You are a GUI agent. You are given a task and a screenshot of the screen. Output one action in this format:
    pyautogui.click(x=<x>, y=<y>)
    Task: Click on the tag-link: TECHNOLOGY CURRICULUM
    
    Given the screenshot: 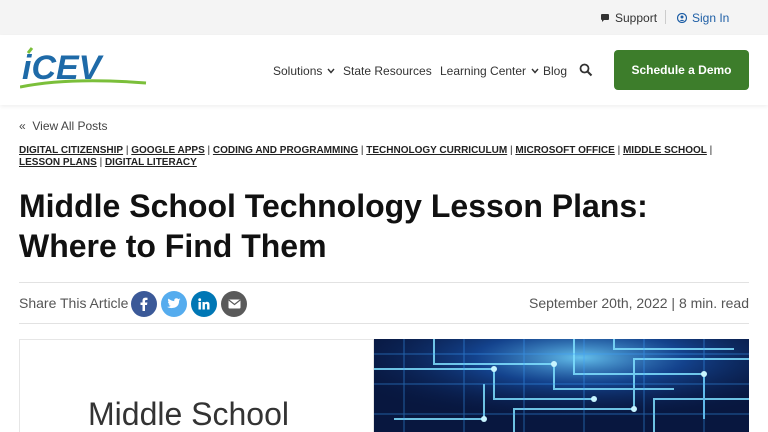 What is the action you would take?
    pyautogui.click(x=436, y=150)
    